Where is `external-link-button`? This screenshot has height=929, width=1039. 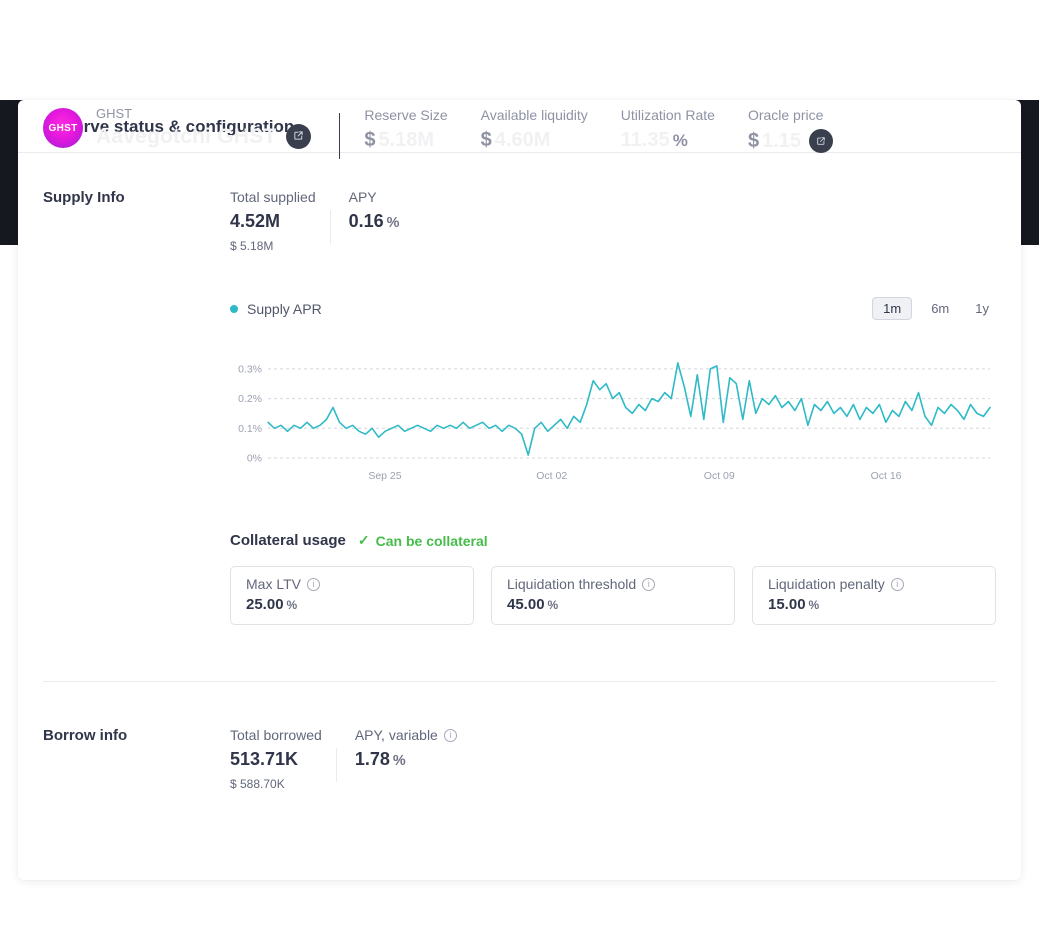 external-link-button is located at coordinates (299, 136).